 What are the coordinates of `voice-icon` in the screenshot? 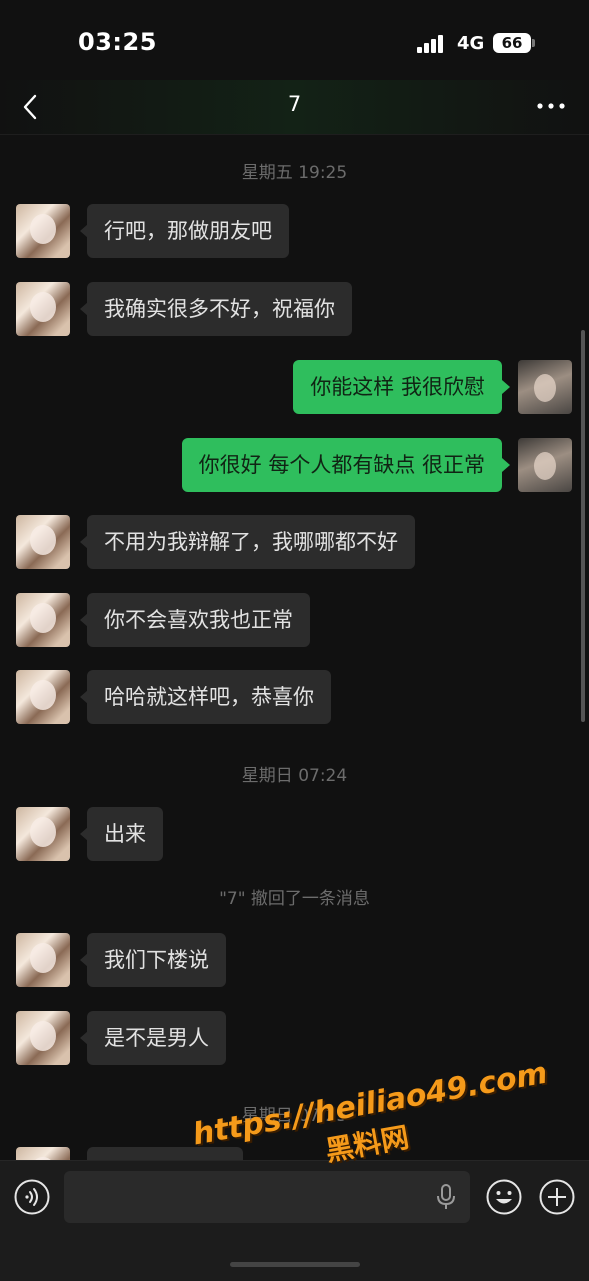 It's located at (32, 1197).